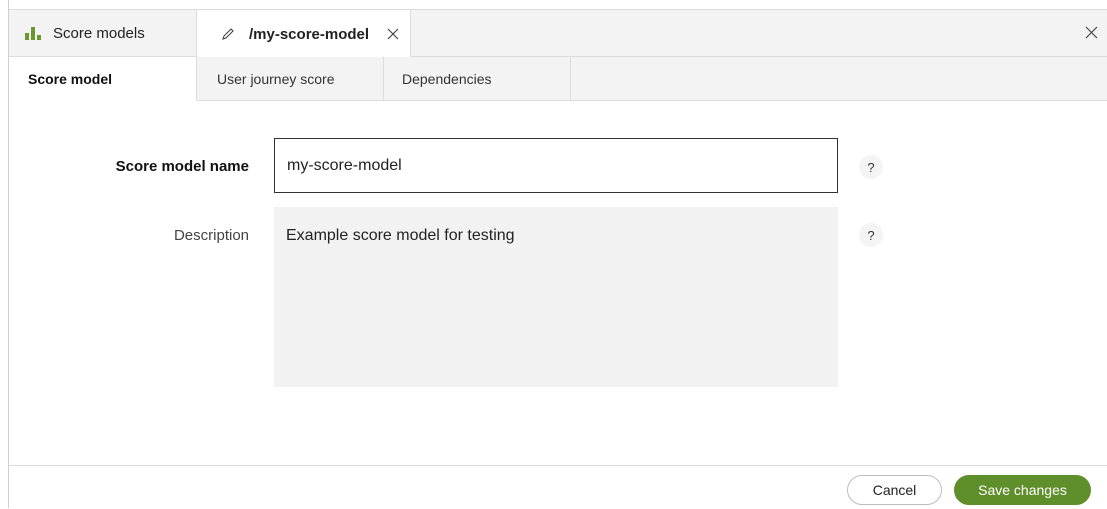  Describe the element at coordinates (182, 166) in the screenshot. I see `score-model-name-label: Score model name` at that location.